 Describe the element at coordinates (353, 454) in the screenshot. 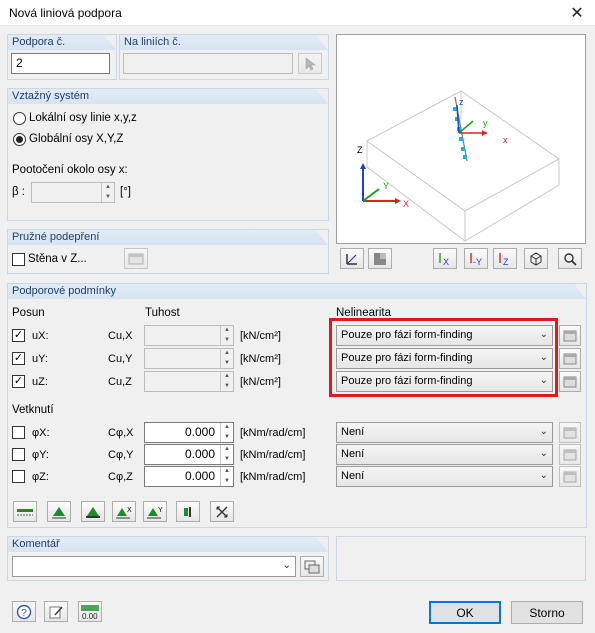

I see `phiy-nonlinearity-value: Není` at that location.